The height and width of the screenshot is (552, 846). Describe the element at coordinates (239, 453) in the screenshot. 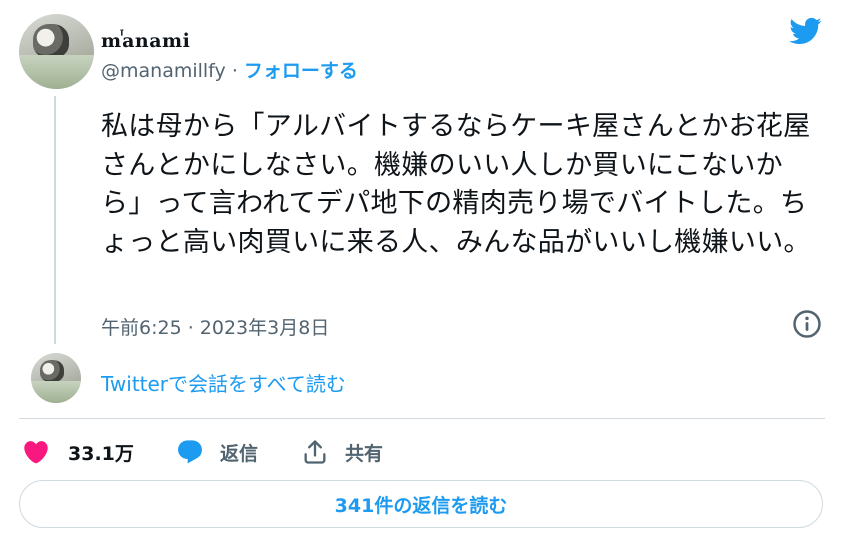

I see `reply-label: 返信` at that location.